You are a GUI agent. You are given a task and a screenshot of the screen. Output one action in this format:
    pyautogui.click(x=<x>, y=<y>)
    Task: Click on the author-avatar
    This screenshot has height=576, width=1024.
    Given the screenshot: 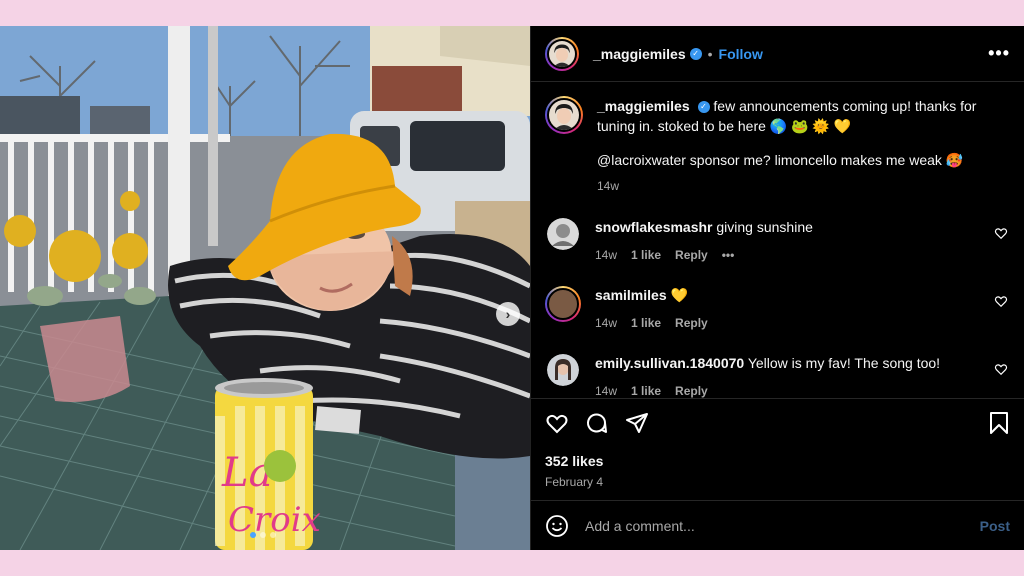 What is the action you would take?
    pyautogui.click(x=562, y=53)
    